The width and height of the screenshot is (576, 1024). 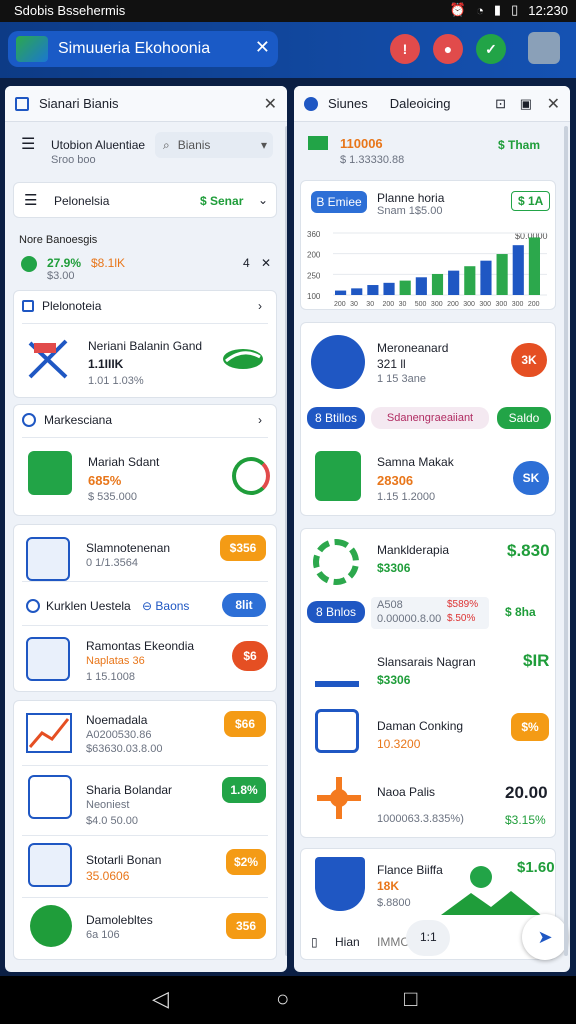 What do you see at coordinates (246, 862) in the screenshot?
I see `list-item-badge: $2%` at bounding box center [246, 862].